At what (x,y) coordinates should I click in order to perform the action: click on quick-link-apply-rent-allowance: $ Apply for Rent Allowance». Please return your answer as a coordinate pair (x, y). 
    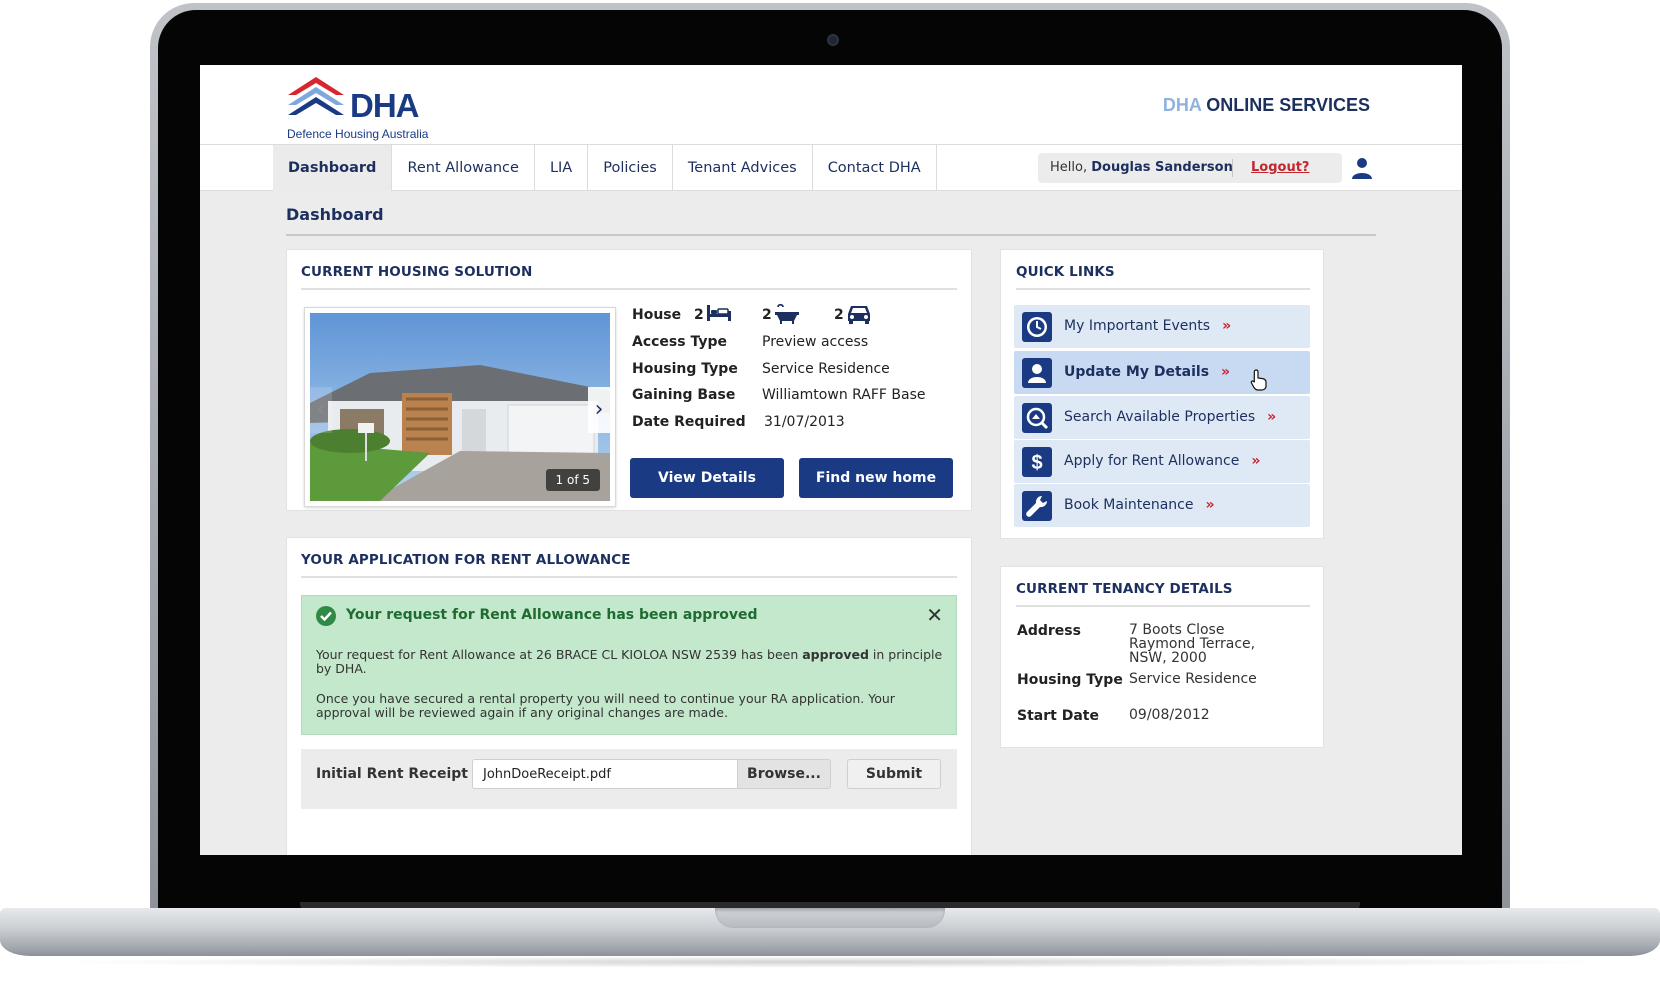
    Looking at the image, I should click on (1162, 461).